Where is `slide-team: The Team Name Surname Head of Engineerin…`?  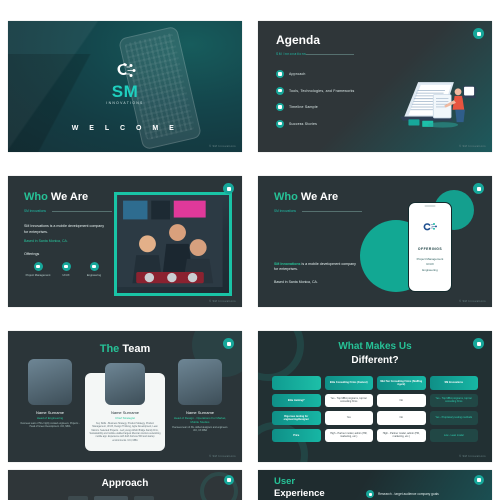 slide-team: The Team Name Surname Head of Engineerin… is located at coordinates (125, 396).